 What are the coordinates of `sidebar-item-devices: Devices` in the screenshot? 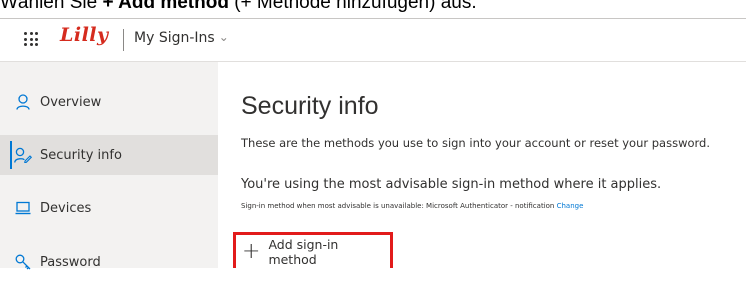 It's located at (109, 208).